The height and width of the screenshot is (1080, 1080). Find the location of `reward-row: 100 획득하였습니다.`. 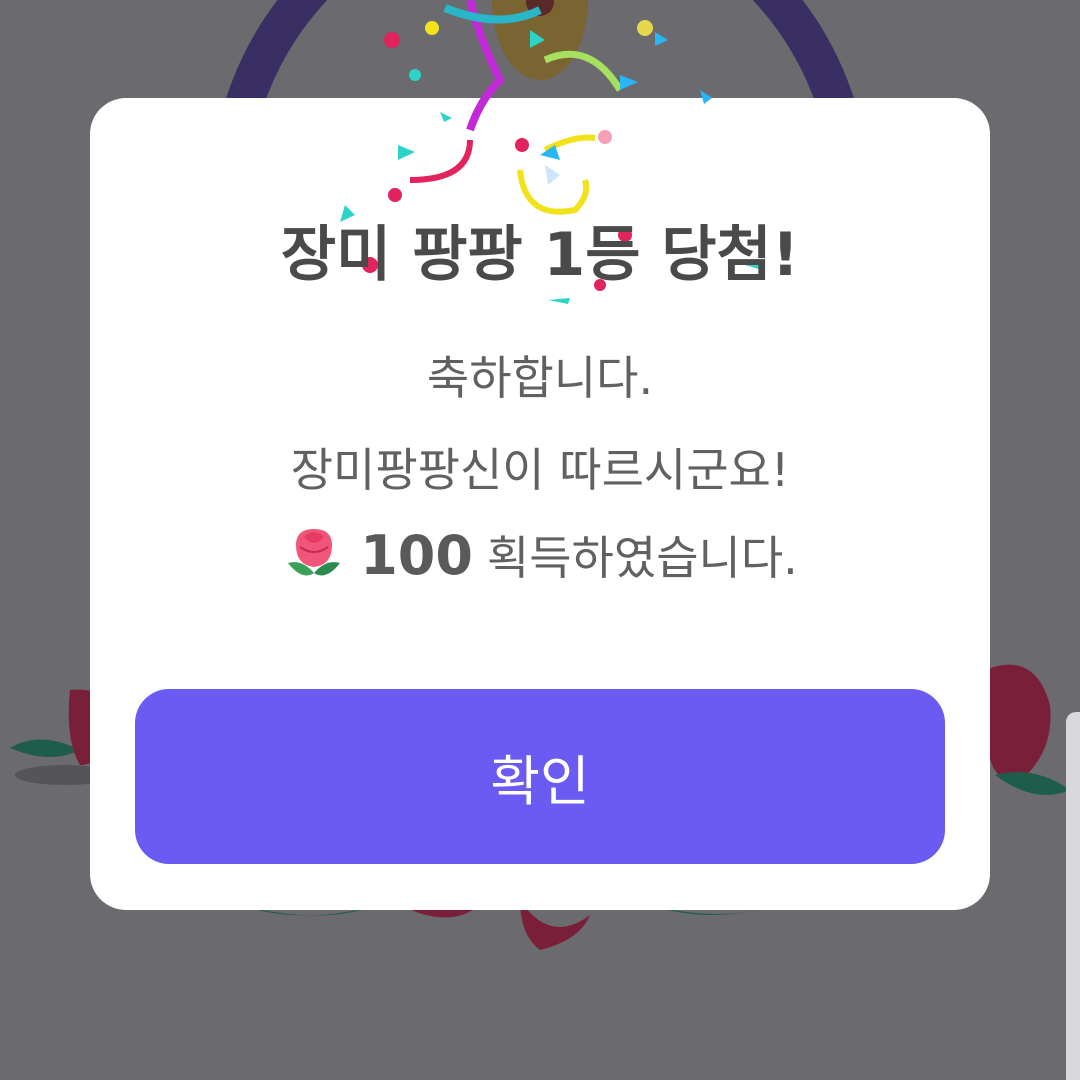

reward-row: 100 획득하였습니다. is located at coordinates (540, 555).